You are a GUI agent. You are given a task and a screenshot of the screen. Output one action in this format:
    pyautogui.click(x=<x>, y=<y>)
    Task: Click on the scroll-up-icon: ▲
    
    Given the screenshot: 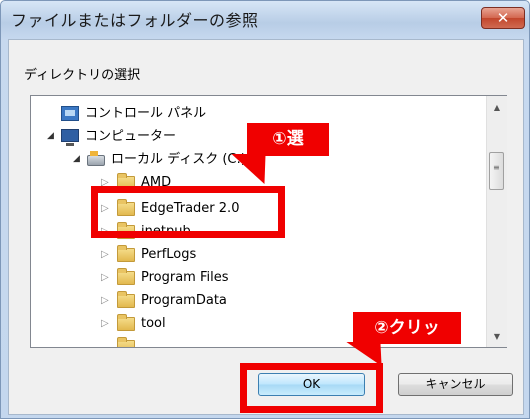 What is the action you would take?
    pyautogui.click(x=497, y=107)
    